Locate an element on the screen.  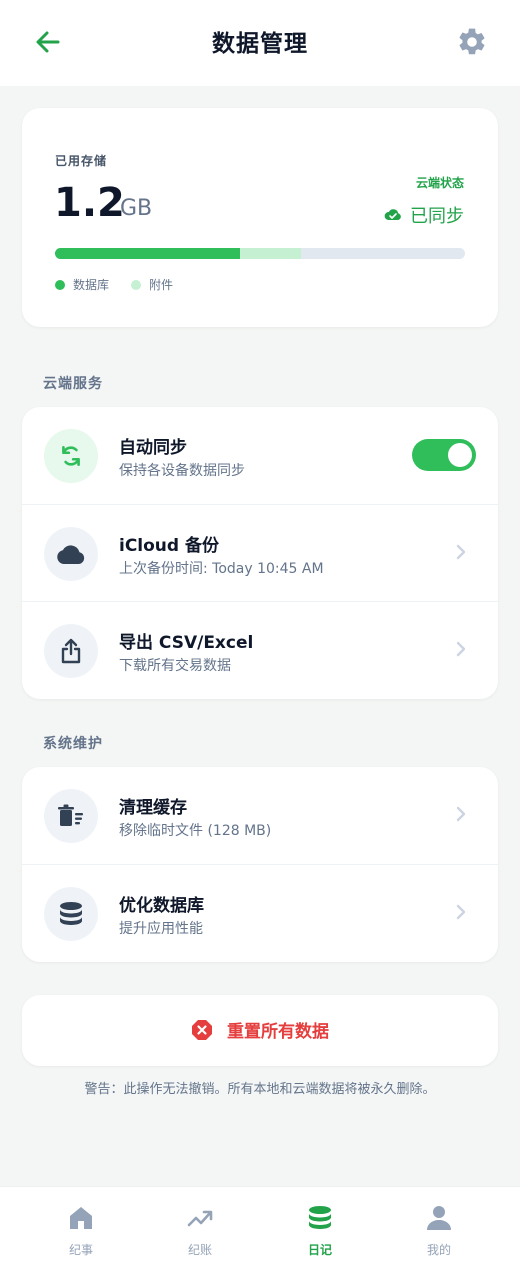
export-row: 导出 CSV/Excel 下载所有交易数据 is located at coordinates (260, 649).